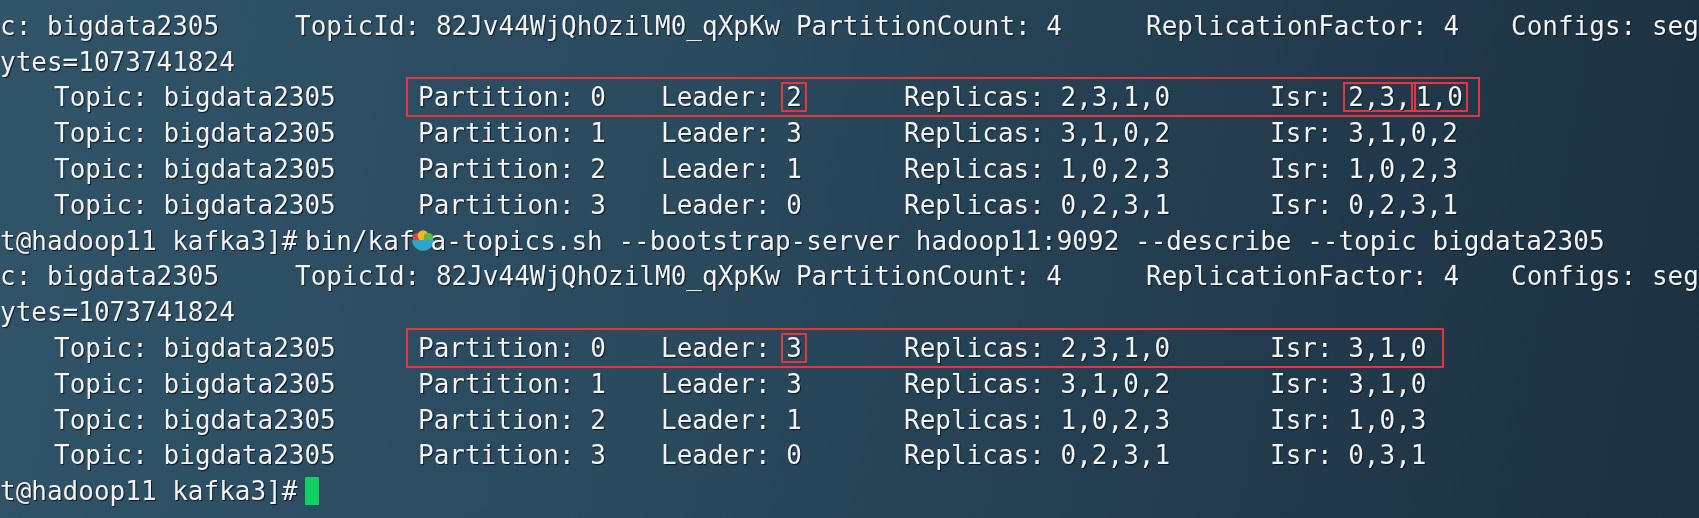 This screenshot has height=518, width=1699. Describe the element at coordinates (360, 240) in the screenshot. I see `terminal-text: bin/kaf` at that location.